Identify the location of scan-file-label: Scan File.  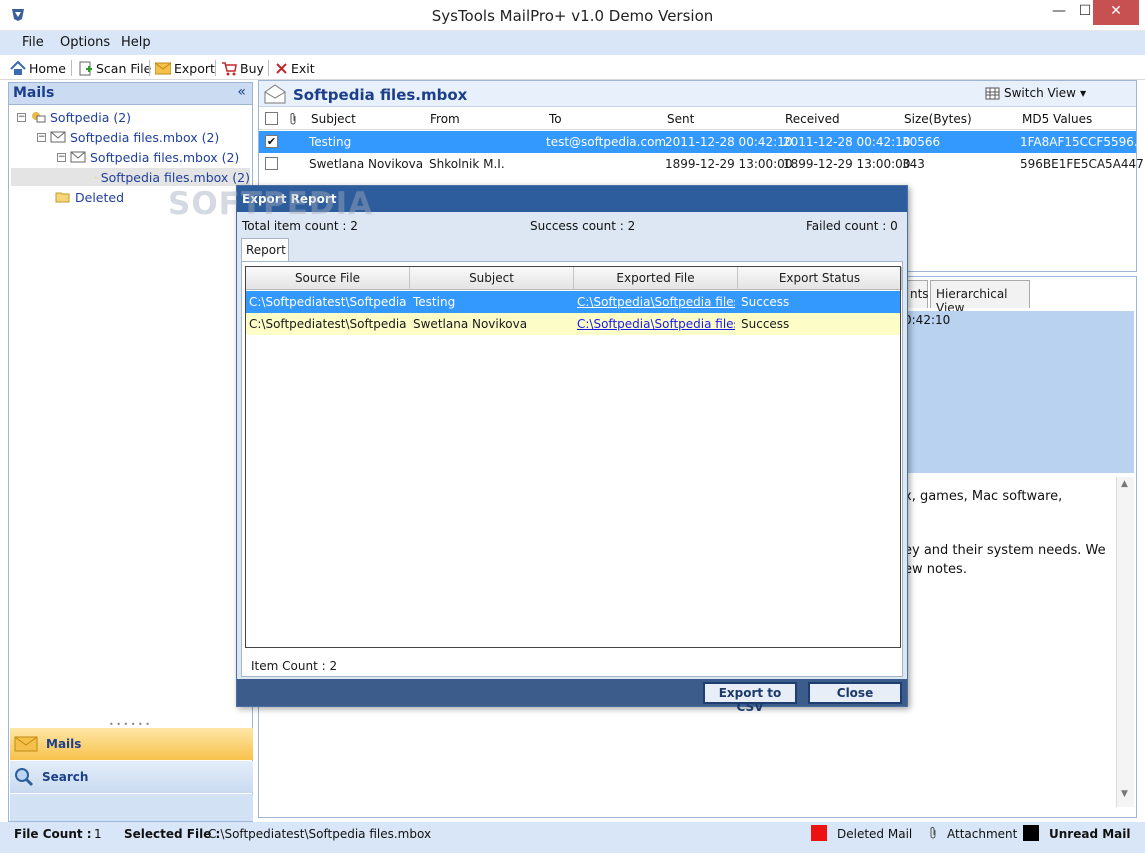
(124, 68).